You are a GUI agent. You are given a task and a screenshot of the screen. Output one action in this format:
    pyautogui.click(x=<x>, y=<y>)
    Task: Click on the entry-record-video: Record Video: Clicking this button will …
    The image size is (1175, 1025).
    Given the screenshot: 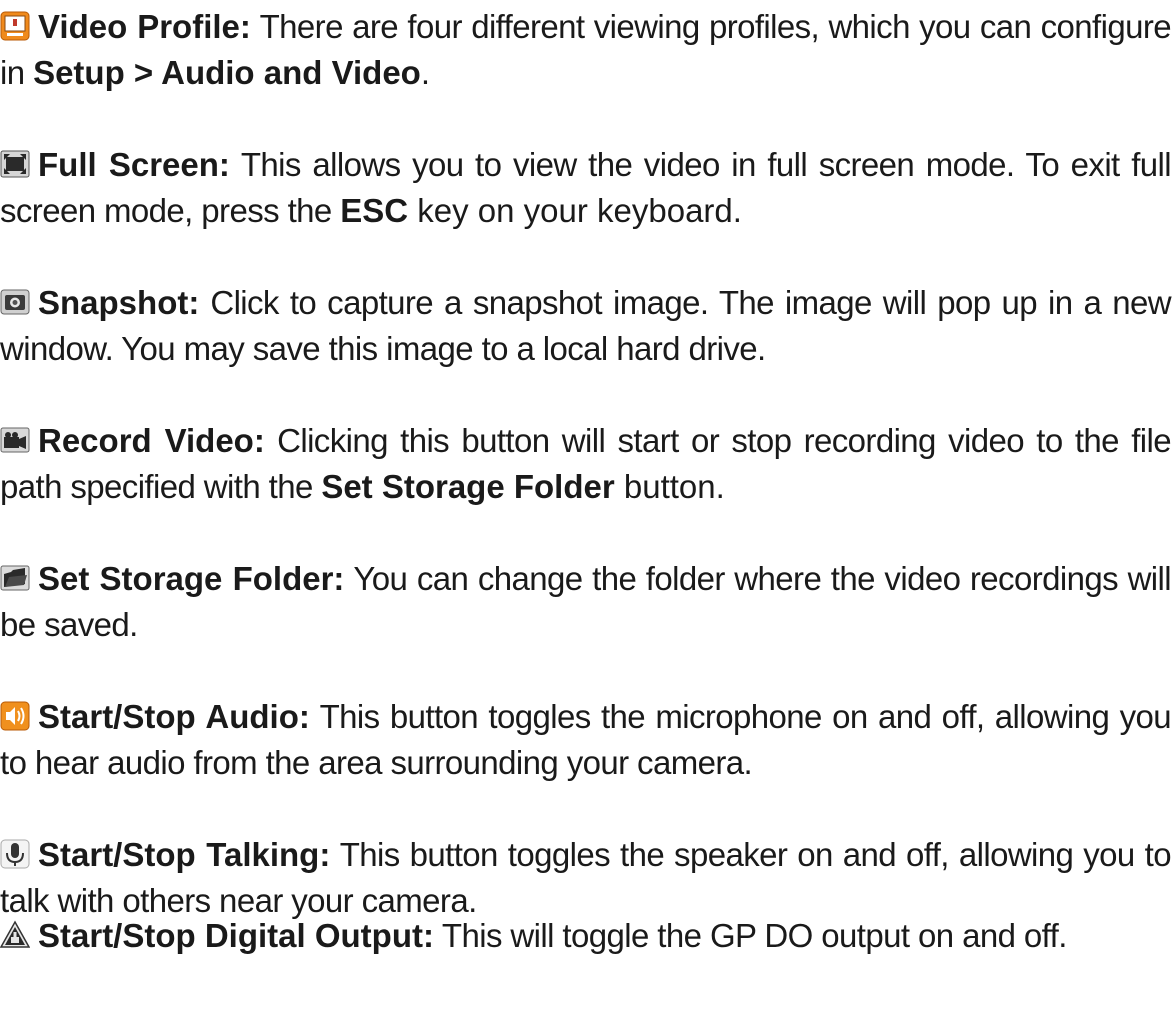 What is the action you would take?
    pyautogui.click(x=586, y=463)
    